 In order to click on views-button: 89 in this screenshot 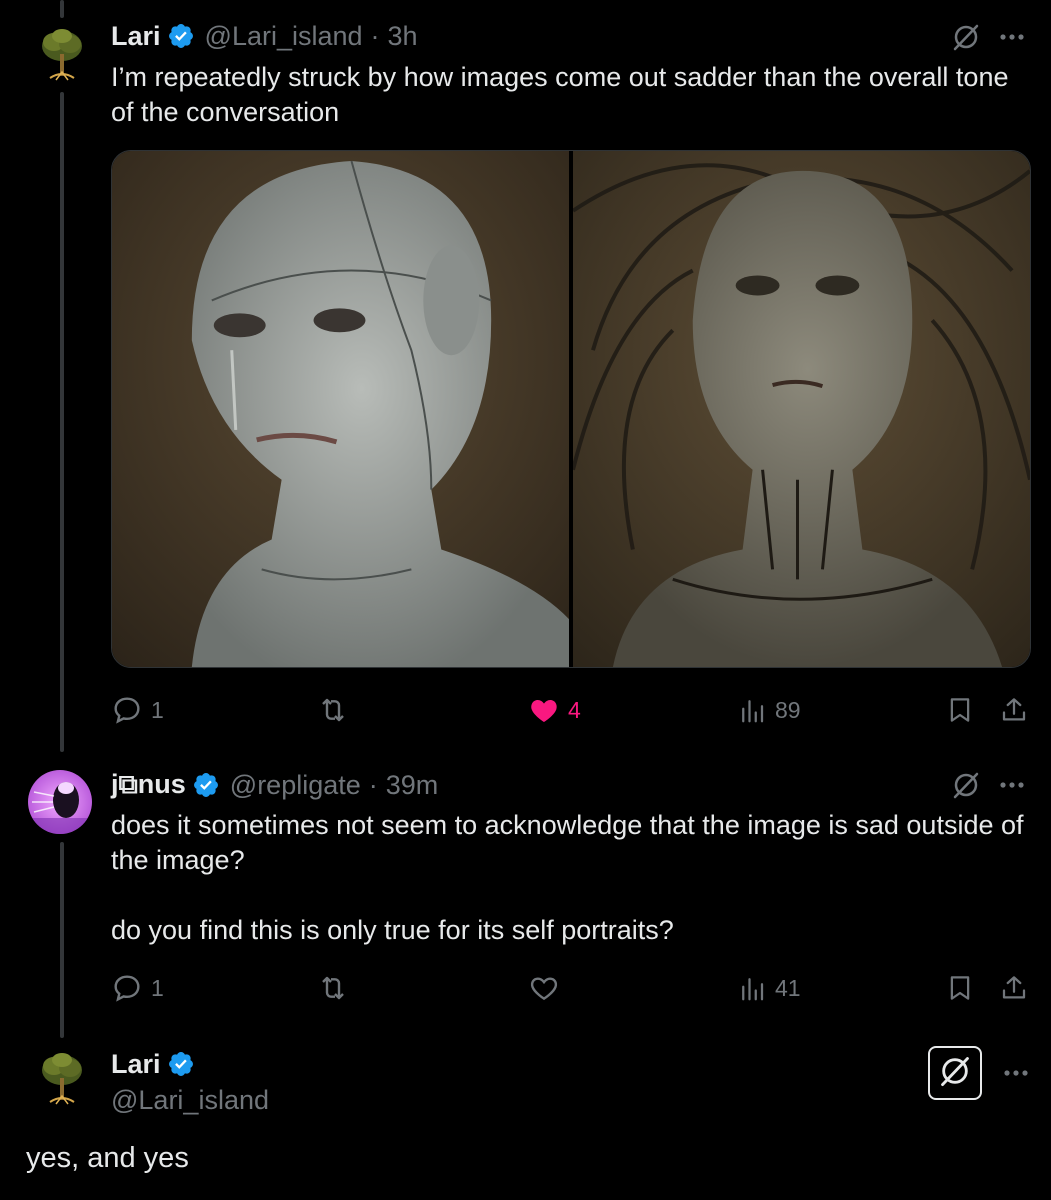, I will do `click(769, 710)`.